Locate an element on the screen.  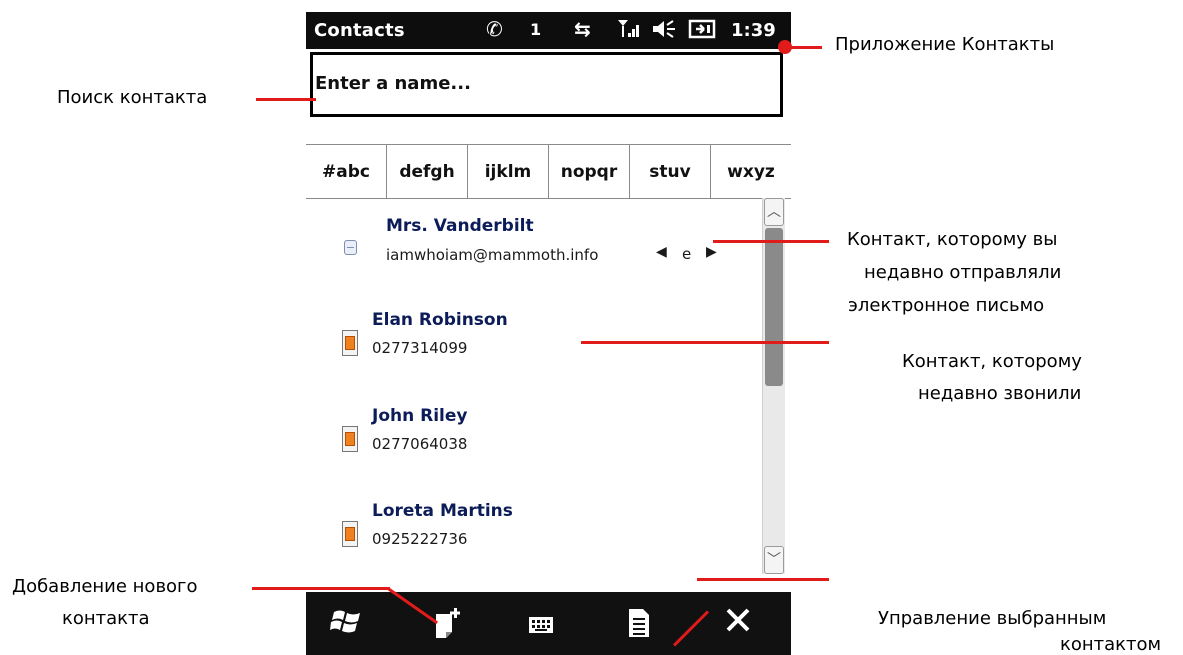
contact-name: Elan Robinson is located at coordinates (440, 320).